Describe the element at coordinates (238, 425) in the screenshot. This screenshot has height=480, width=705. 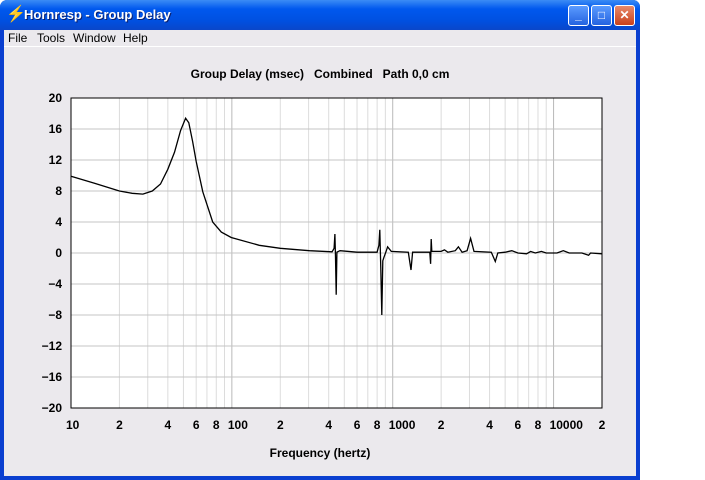
I see `x-tick-label: 100` at that location.